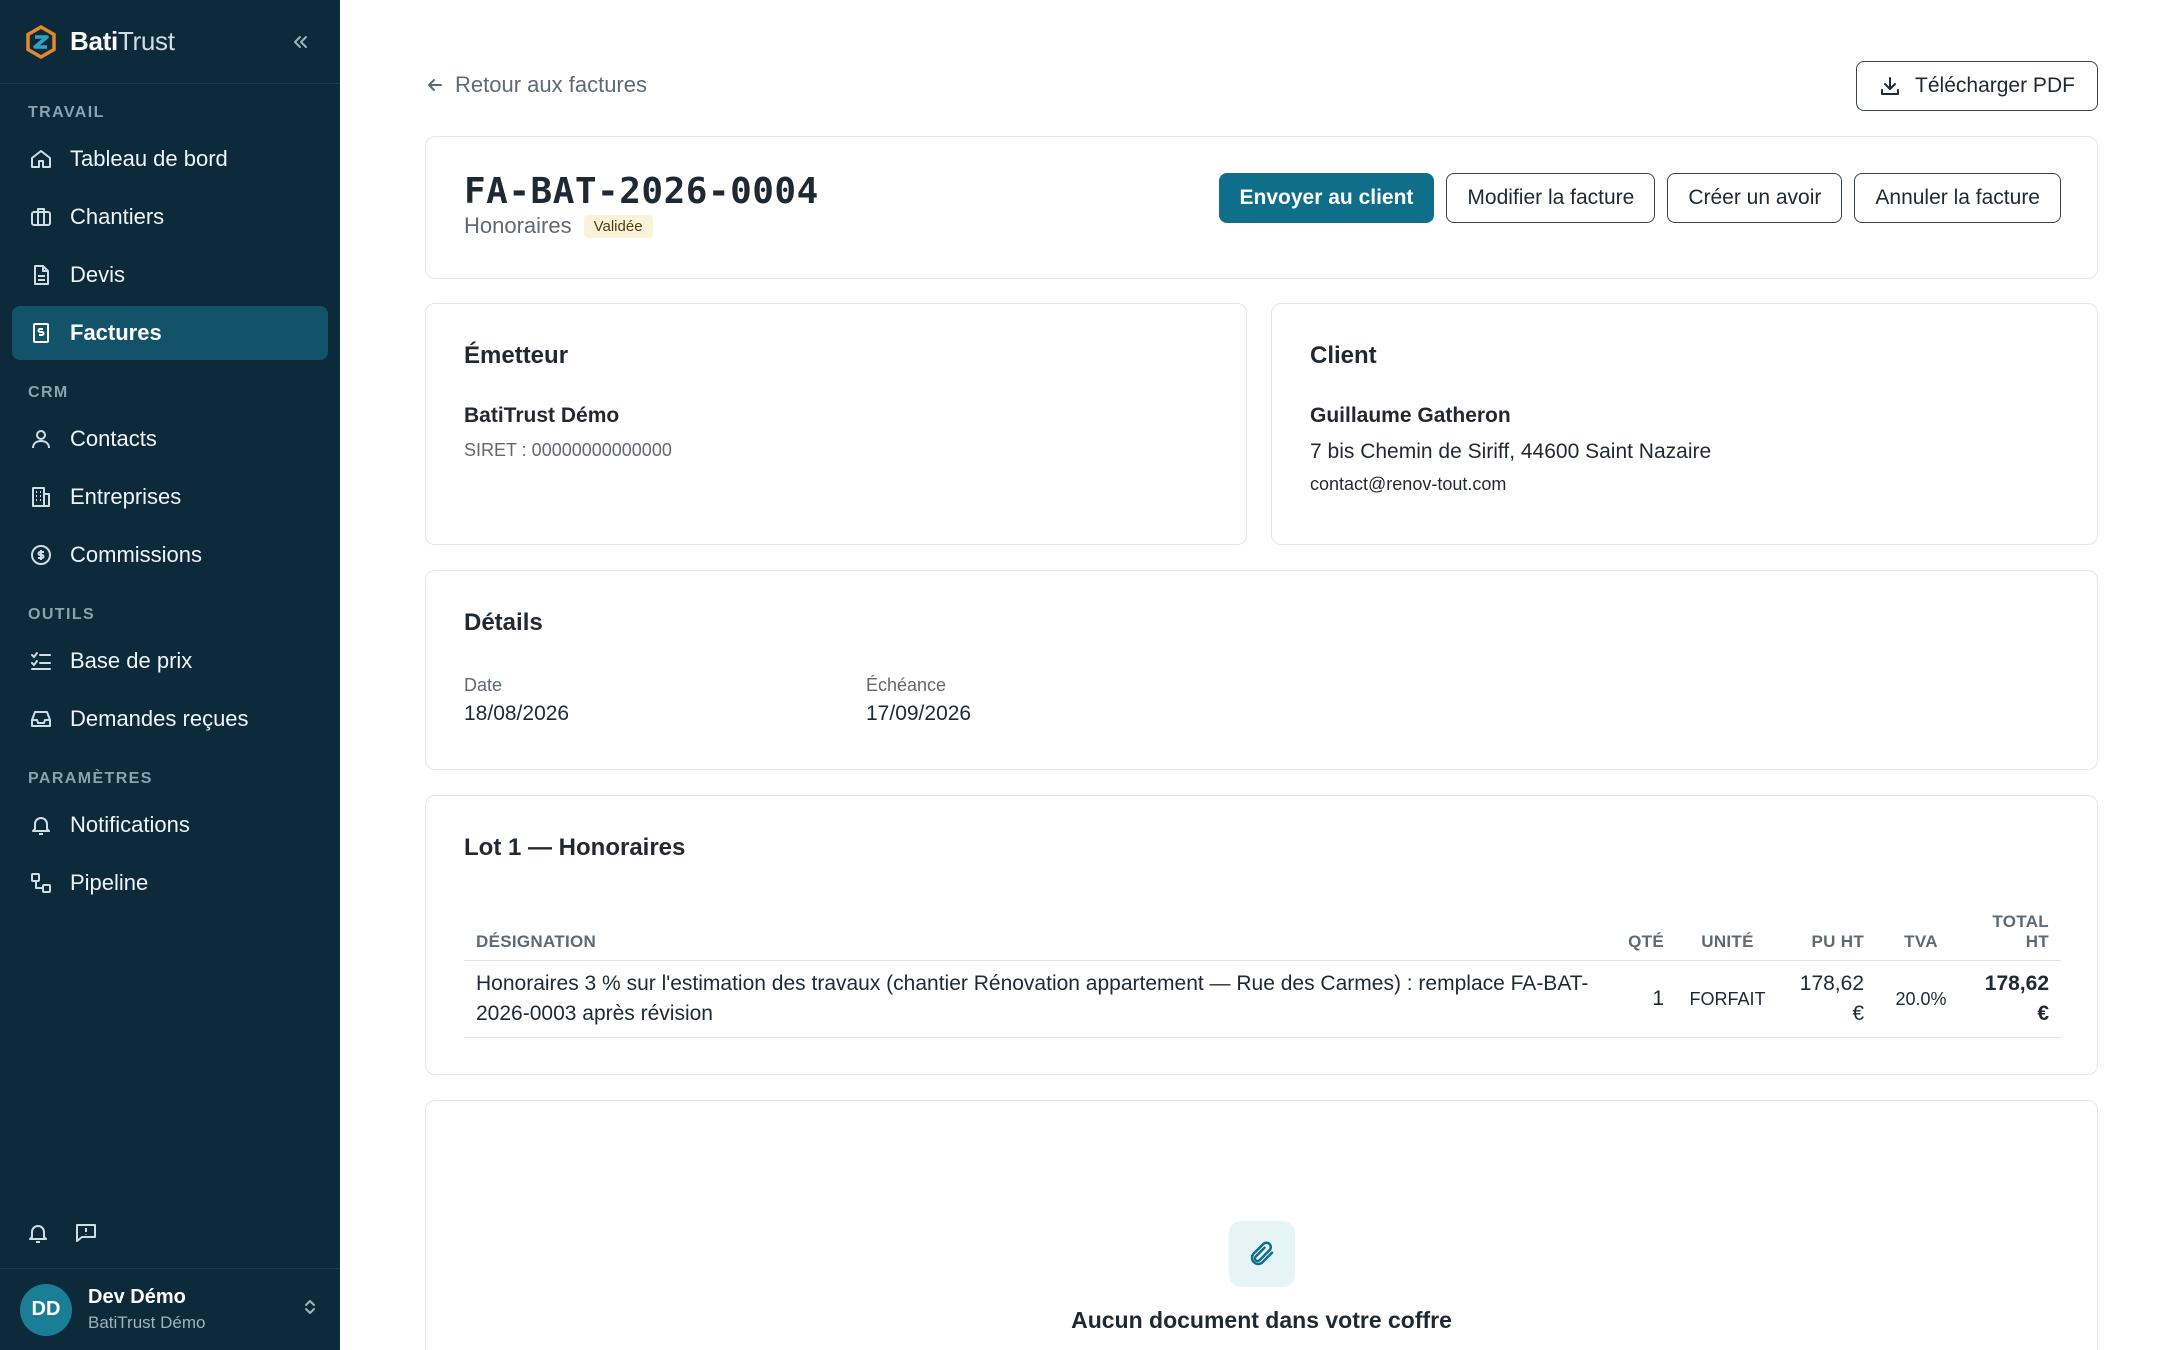 The height and width of the screenshot is (1350, 2160). Describe the element at coordinates (41, 719) in the screenshot. I see `inbox-icon` at that location.